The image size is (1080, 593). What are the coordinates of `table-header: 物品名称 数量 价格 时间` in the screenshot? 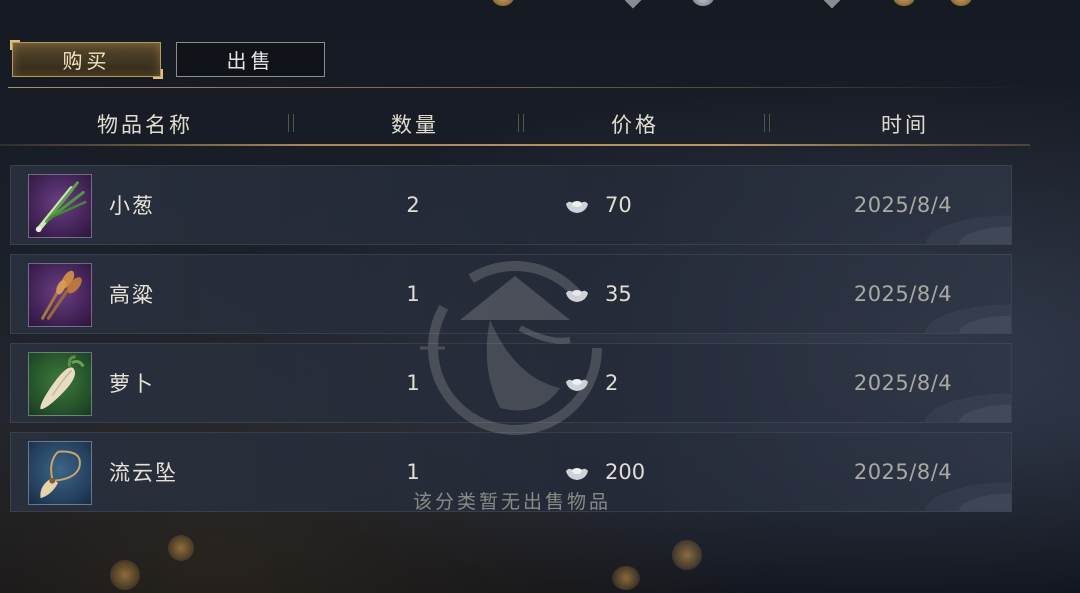 It's located at (540, 124).